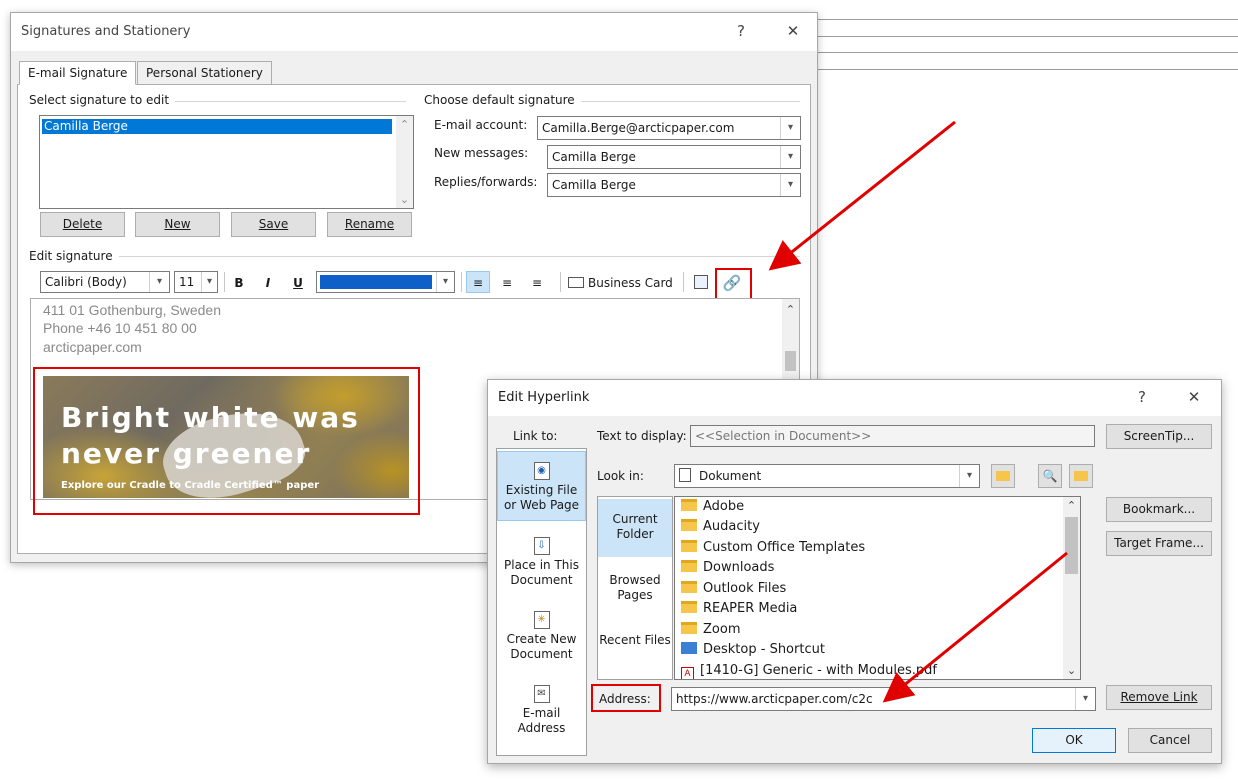 This screenshot has width=1238, height=780. I want to click on tab-label: E-mail Signature, so click(78, 73).